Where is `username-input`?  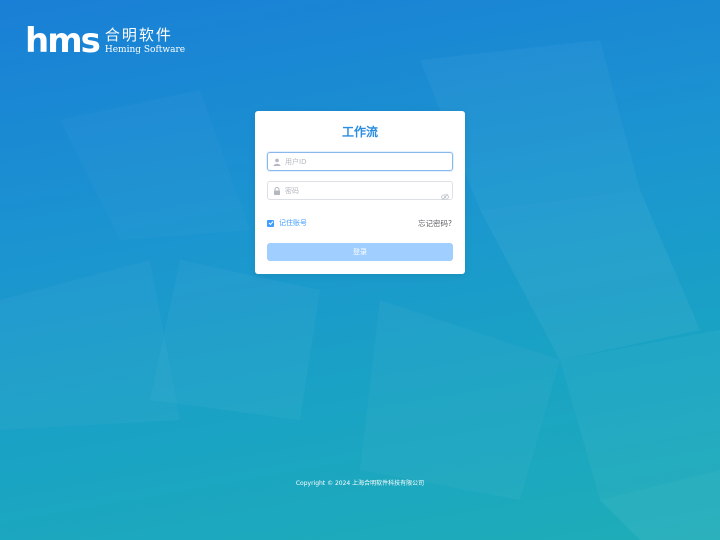
username-input is located at coordinates (359, 161).